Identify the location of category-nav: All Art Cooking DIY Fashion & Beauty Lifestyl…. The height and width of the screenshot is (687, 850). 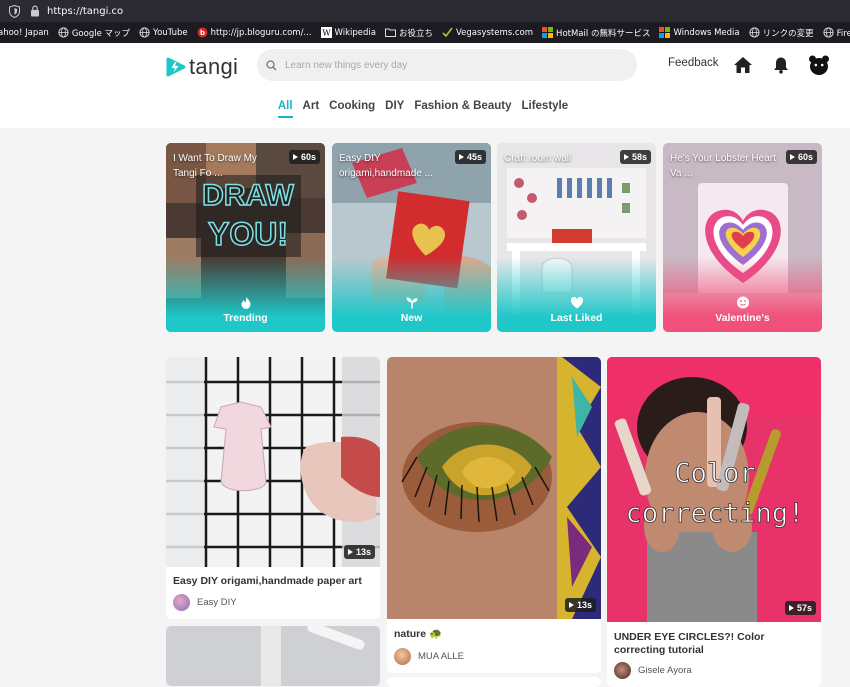
(425, 109).